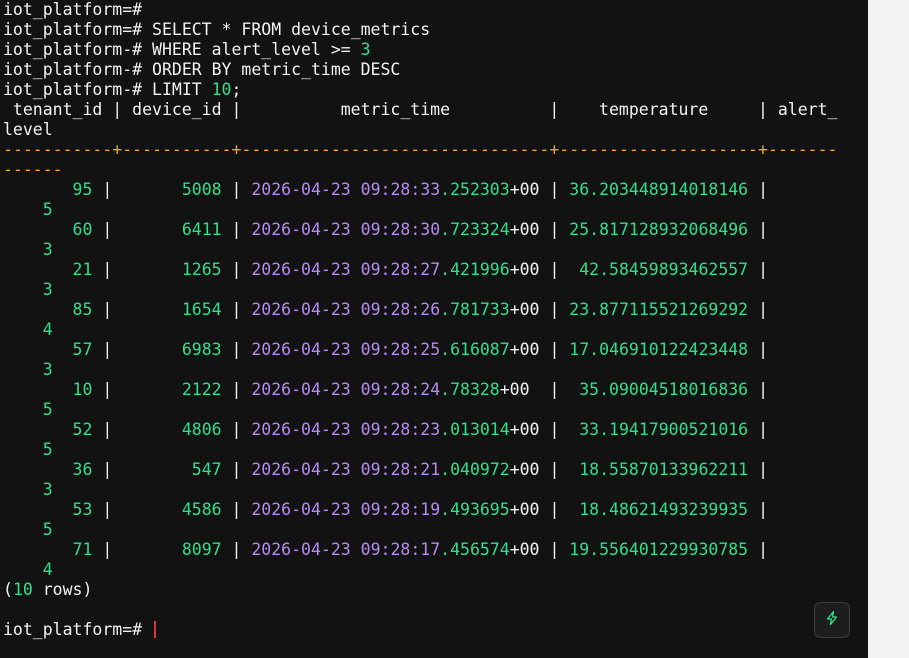 Image resolution: width=909 pixels, height=658 pixels. I want to click on cell-tenant-id: 36, so click(53, 469).